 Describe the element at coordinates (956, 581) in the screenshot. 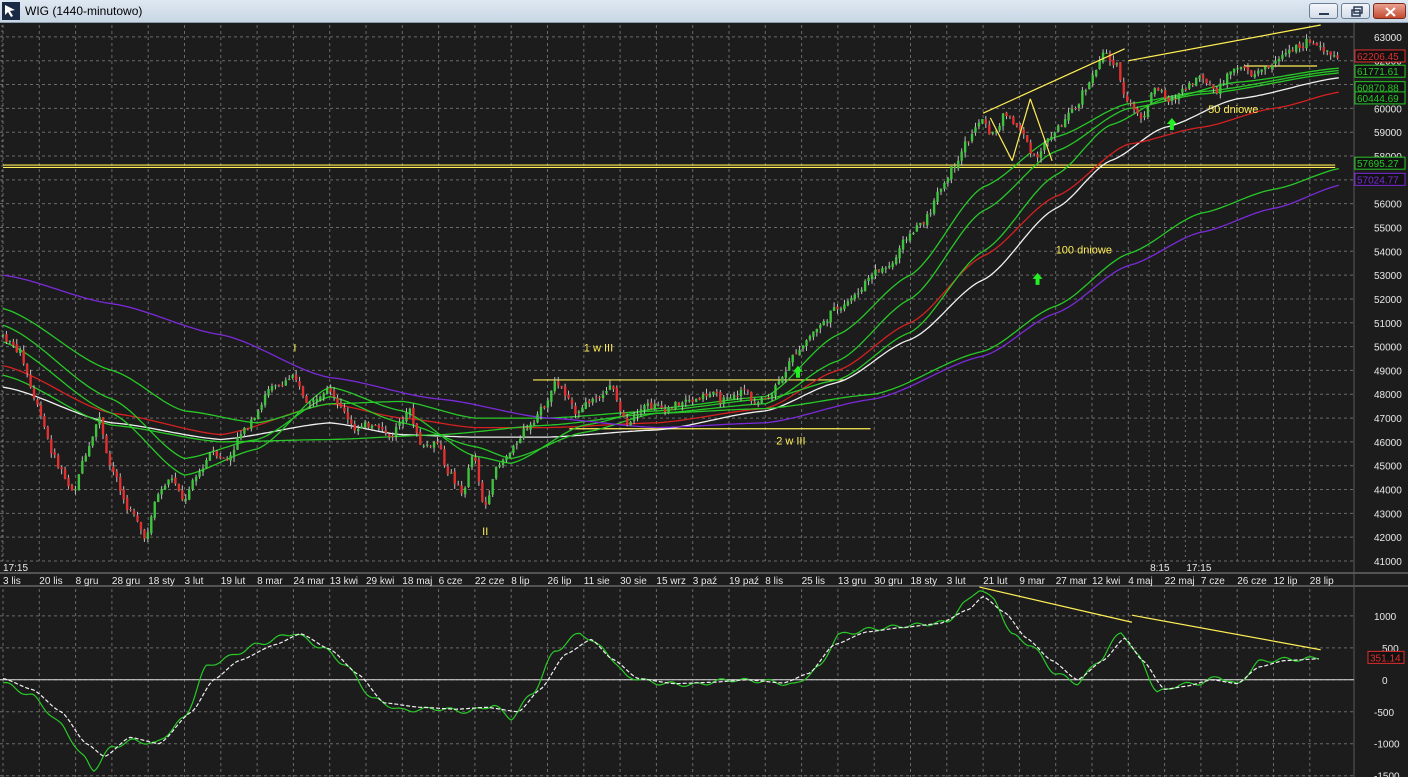

I see `x-tick-label: 3 lut` at that location.